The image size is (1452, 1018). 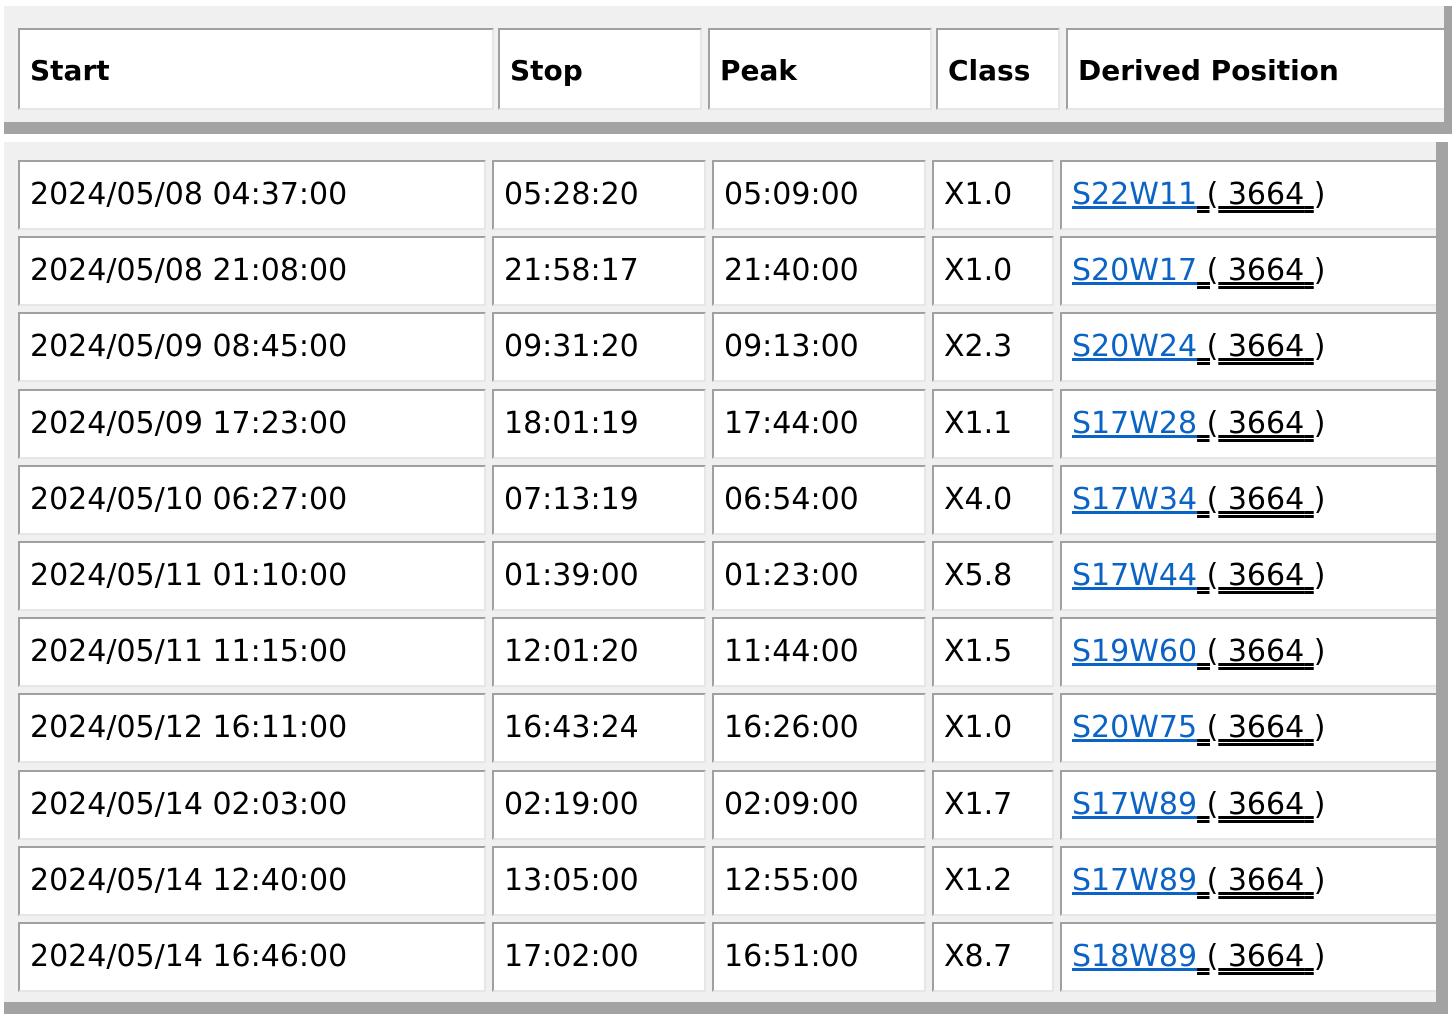 What do you see at coordinates (252, 880) in the screenshot?
I see `start-cell: 2024/05/14 12:40:00` at bounding box center [252, 880].